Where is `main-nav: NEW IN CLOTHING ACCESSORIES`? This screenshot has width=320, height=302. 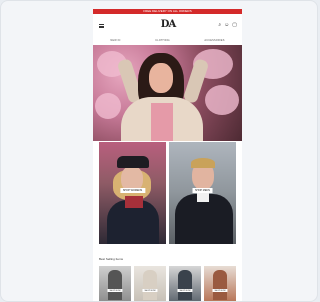
main-nav: NEW IN CLOTHING ACCESSORIES is located at coordinates (167, 40).